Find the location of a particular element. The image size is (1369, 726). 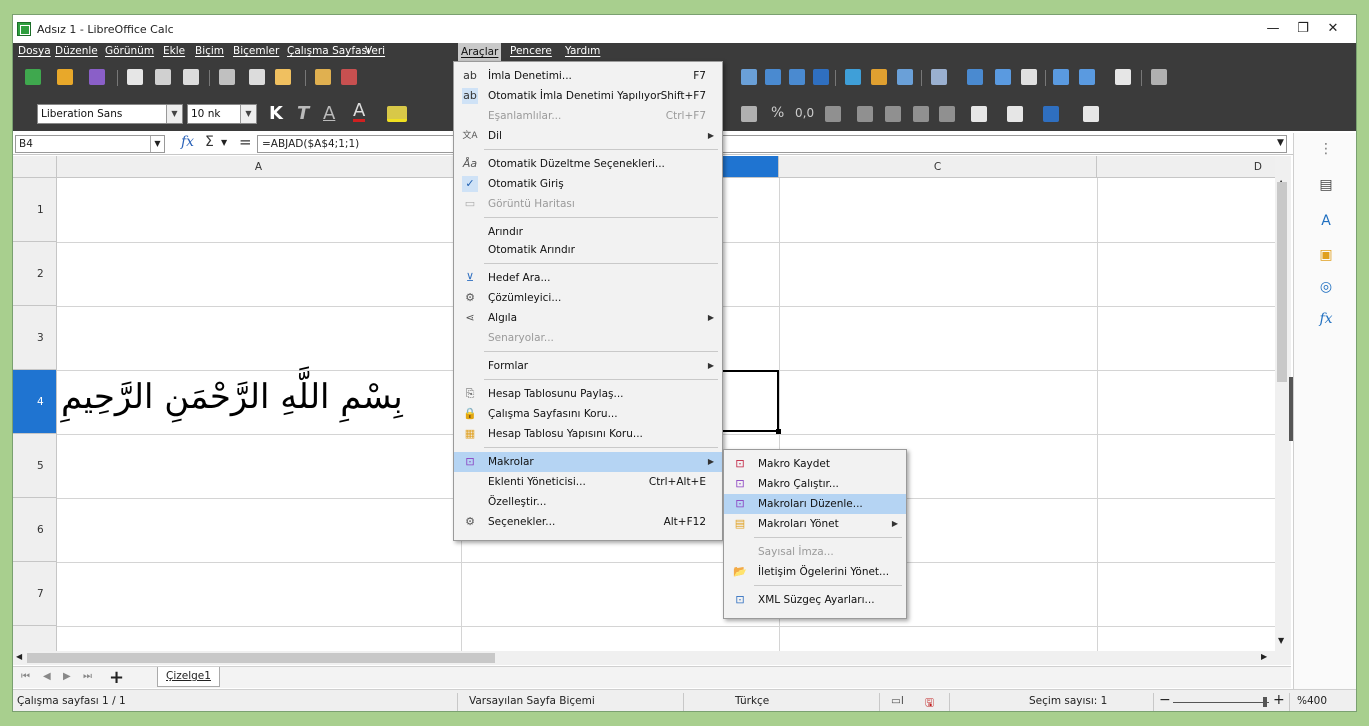

export-pdf-icon is located at coordinates (135, 77).